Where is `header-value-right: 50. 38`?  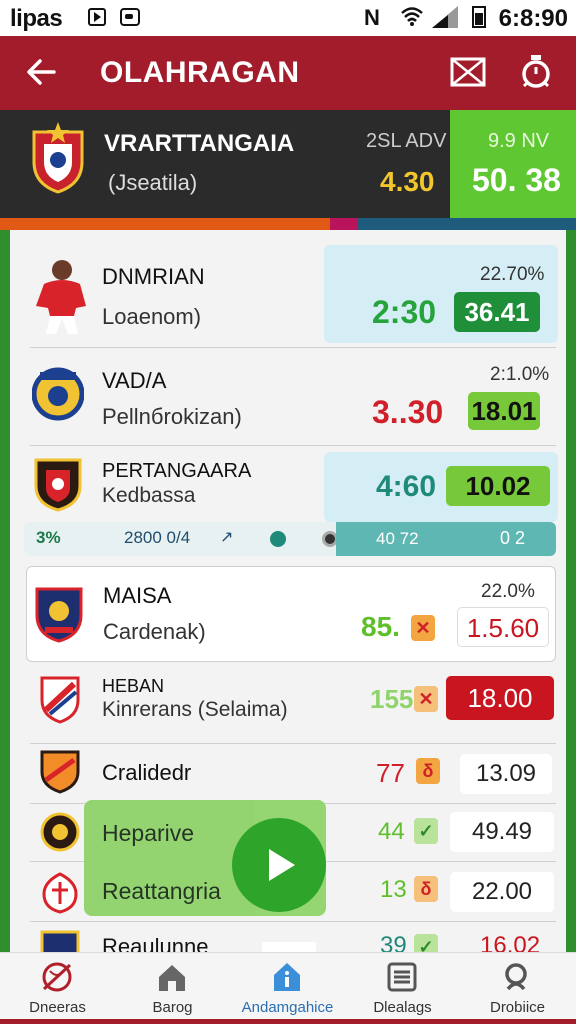 header-value-right: 50. 38 is located at coordinates (516, 180).